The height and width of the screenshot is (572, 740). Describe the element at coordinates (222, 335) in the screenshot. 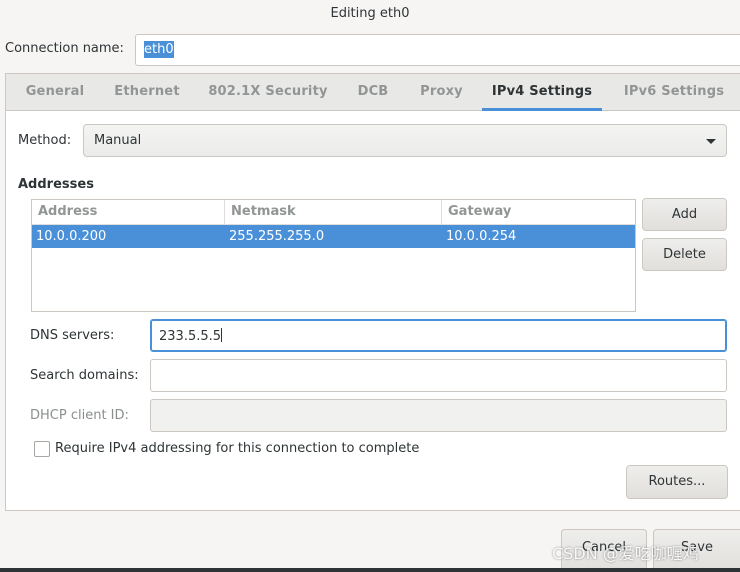

I see `text-cursor` at that location.